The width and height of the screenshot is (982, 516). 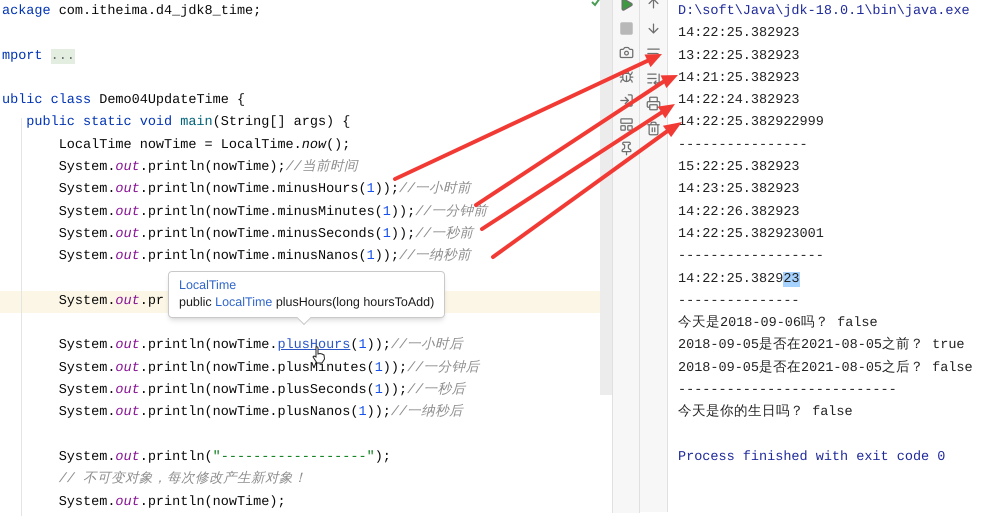 What do you see at coordinates (261, 412) in the screenshot?
I see `code-line: System.out.println(nowTime.plusNanos(1));//一纳秒后` at bounding box center [261, 412].